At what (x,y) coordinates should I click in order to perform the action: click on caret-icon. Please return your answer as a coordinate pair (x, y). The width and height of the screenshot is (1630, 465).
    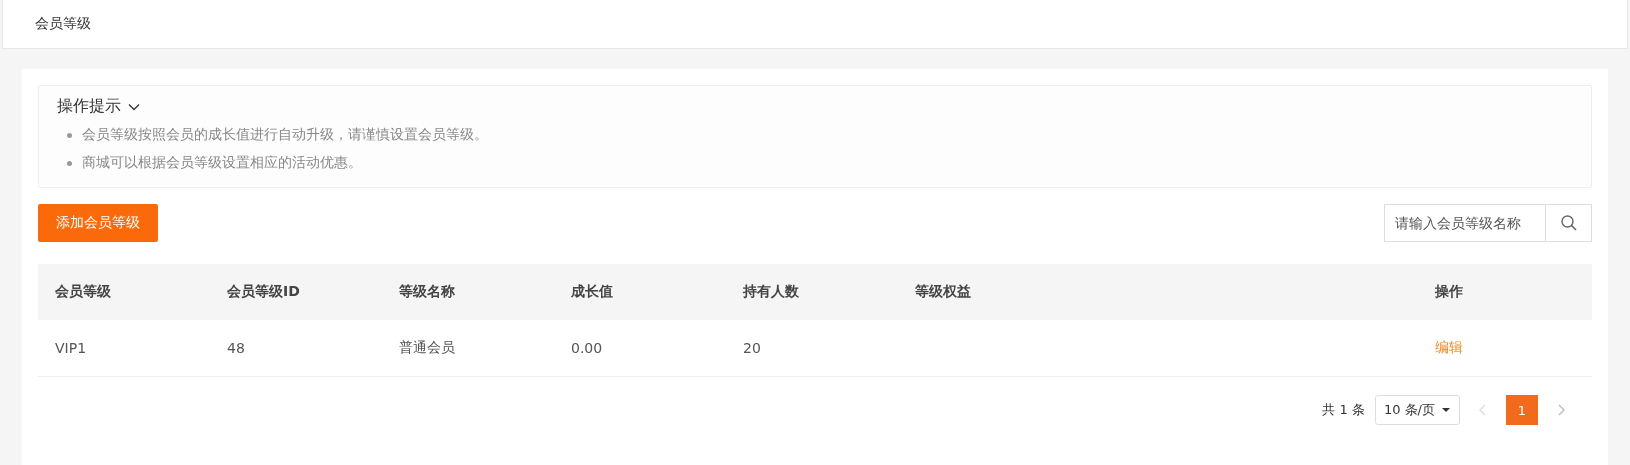
    Looking at the image, I should click on (1446, 410).